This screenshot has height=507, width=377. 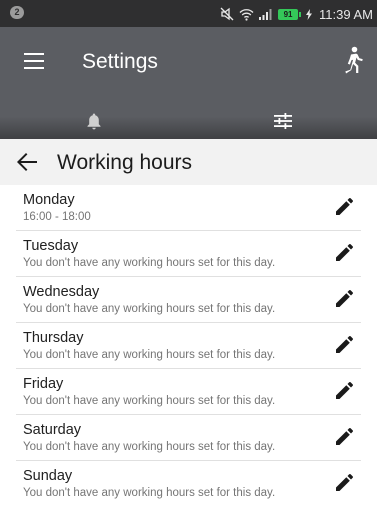 I want to click on tab-notifications, so click(x=94, y=120).